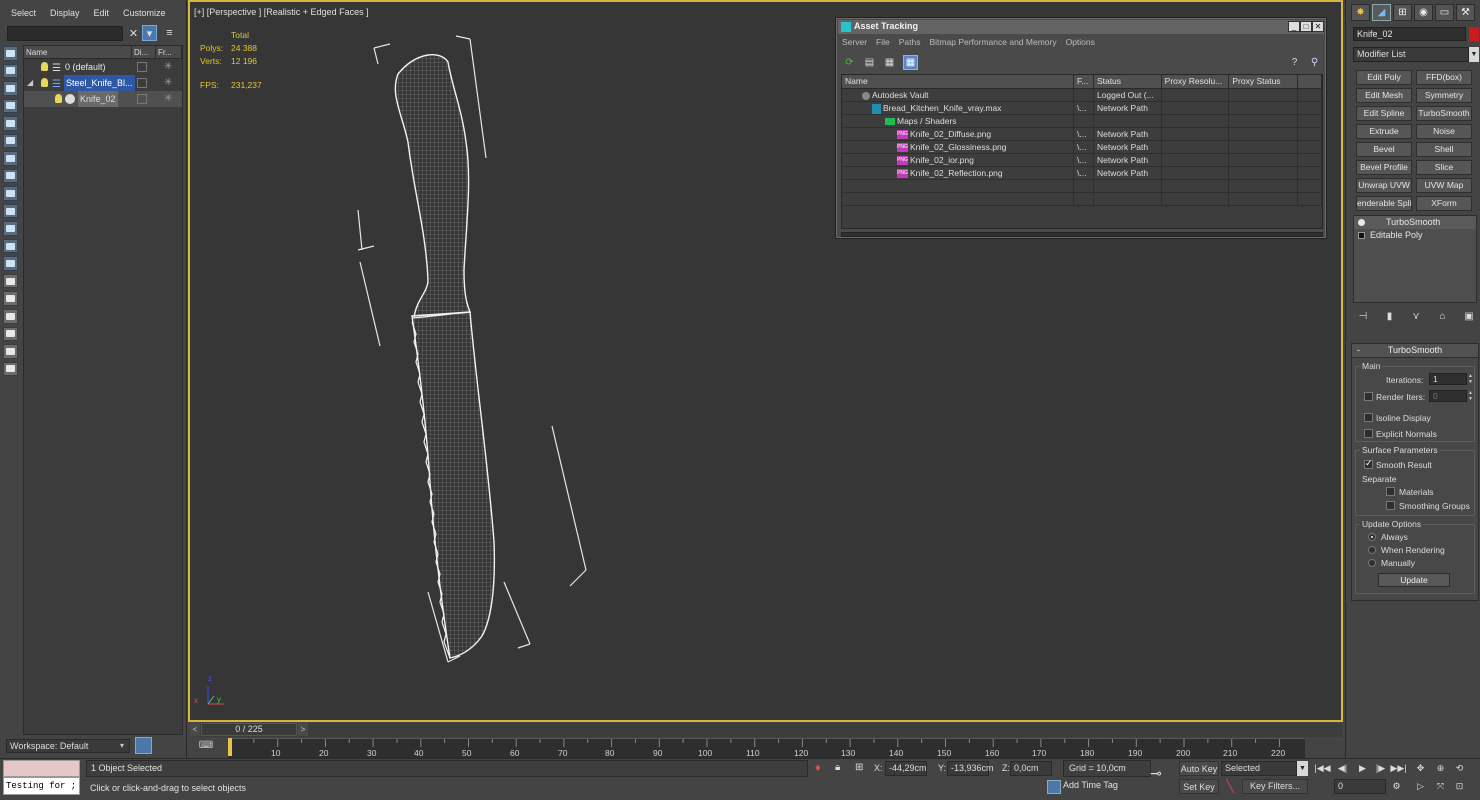  What do you see at coordinates (10, 228) in the screenshot?
I see `display-frozen-icon` at bounding box center [10, 228].